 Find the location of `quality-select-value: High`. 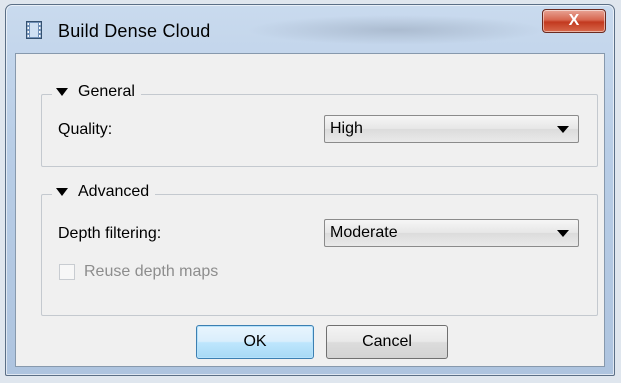

quality-select-value: High is located at coordinates (346, 128).